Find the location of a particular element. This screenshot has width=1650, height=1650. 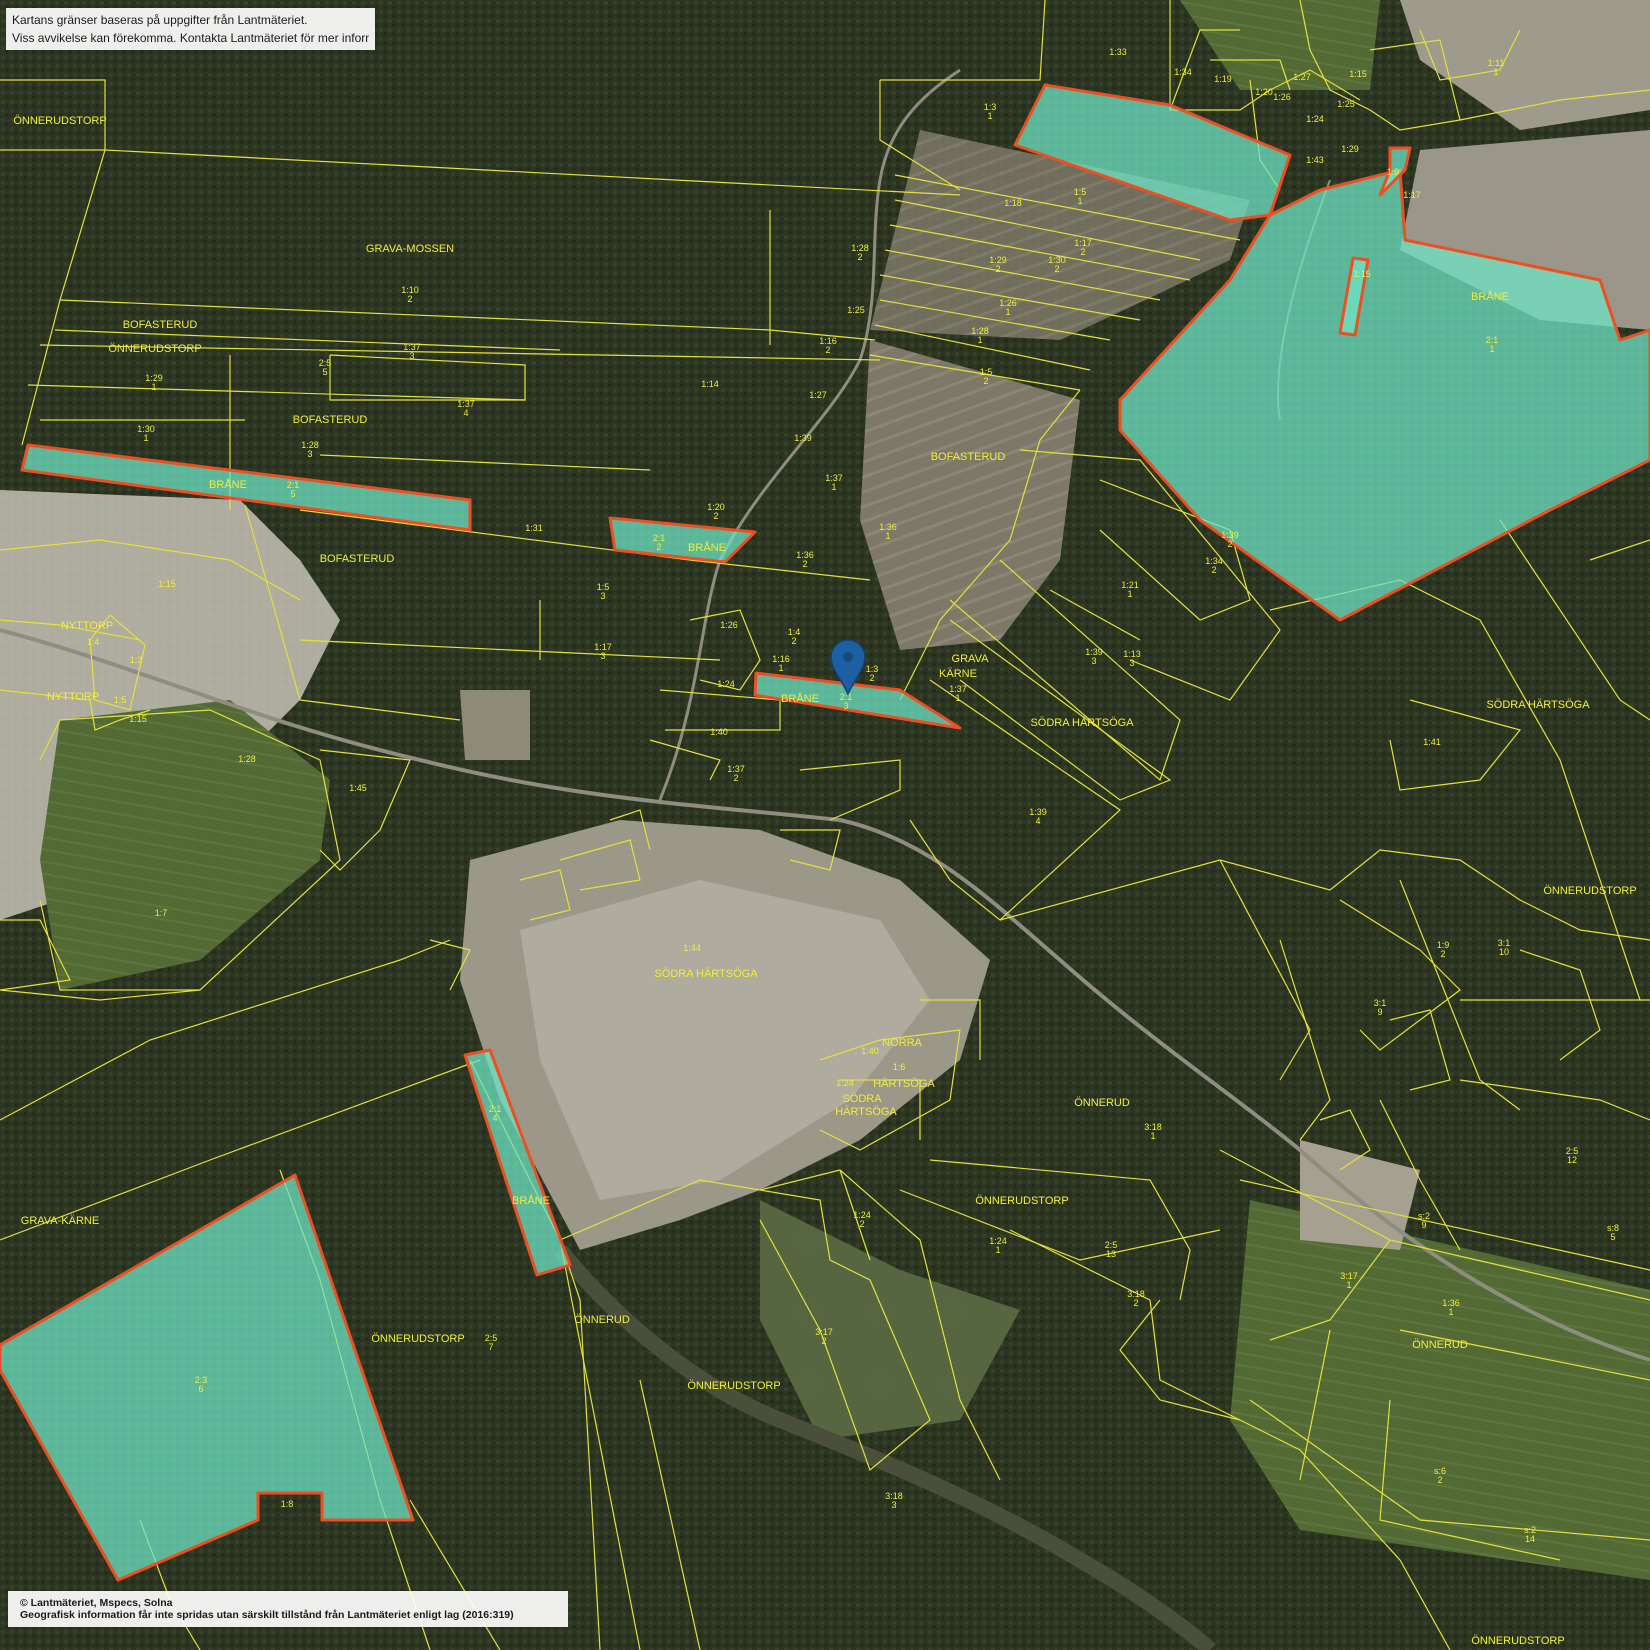

parcel-subnumber: 14 is located at coordinates (1530, 1539).